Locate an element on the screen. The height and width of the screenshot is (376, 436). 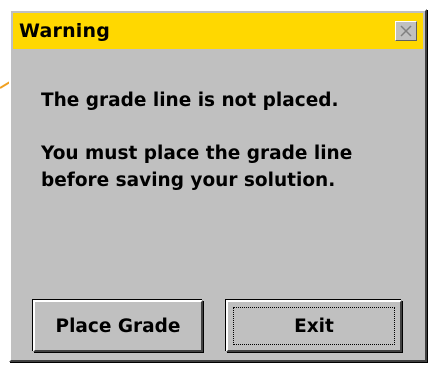
warning-message-line-1: The grade line is not placed. is located at coordinates (190, 100).